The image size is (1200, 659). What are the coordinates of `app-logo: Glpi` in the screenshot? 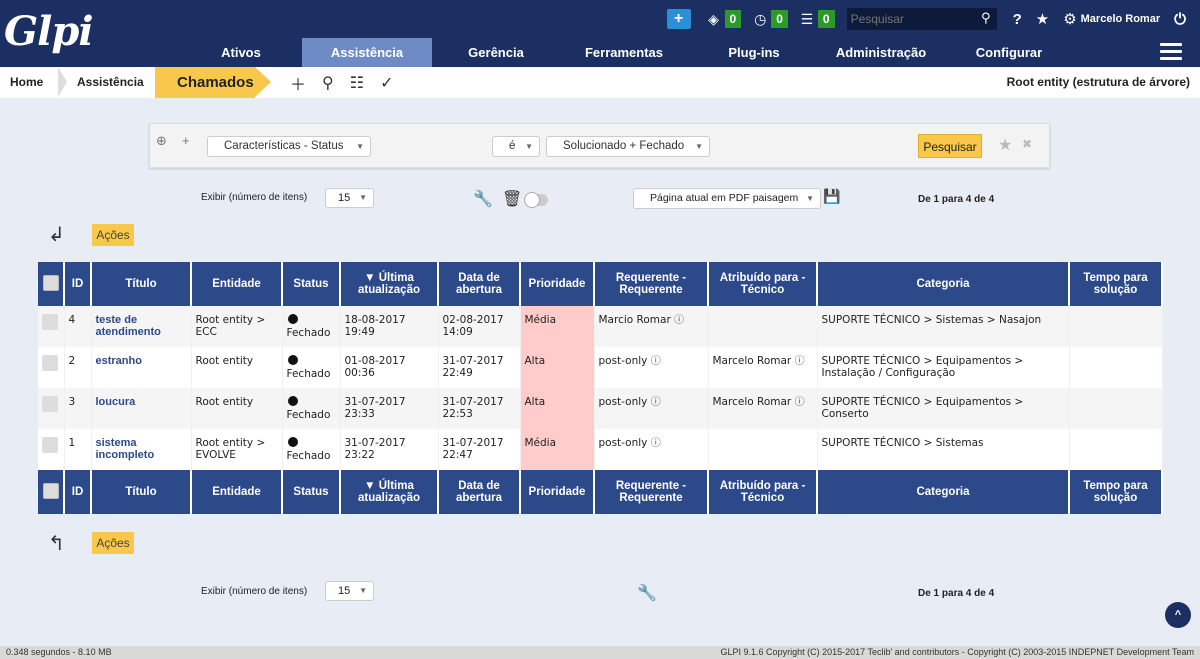 It's located at (49, 32).